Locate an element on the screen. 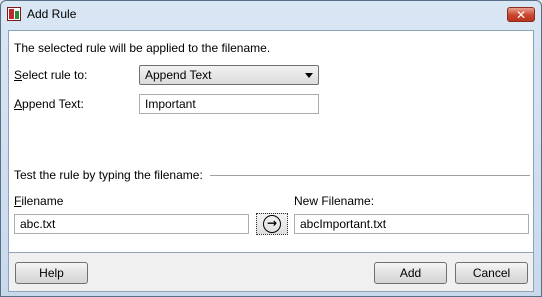  rule-select: Append Text is located at coordinates (229, 75).